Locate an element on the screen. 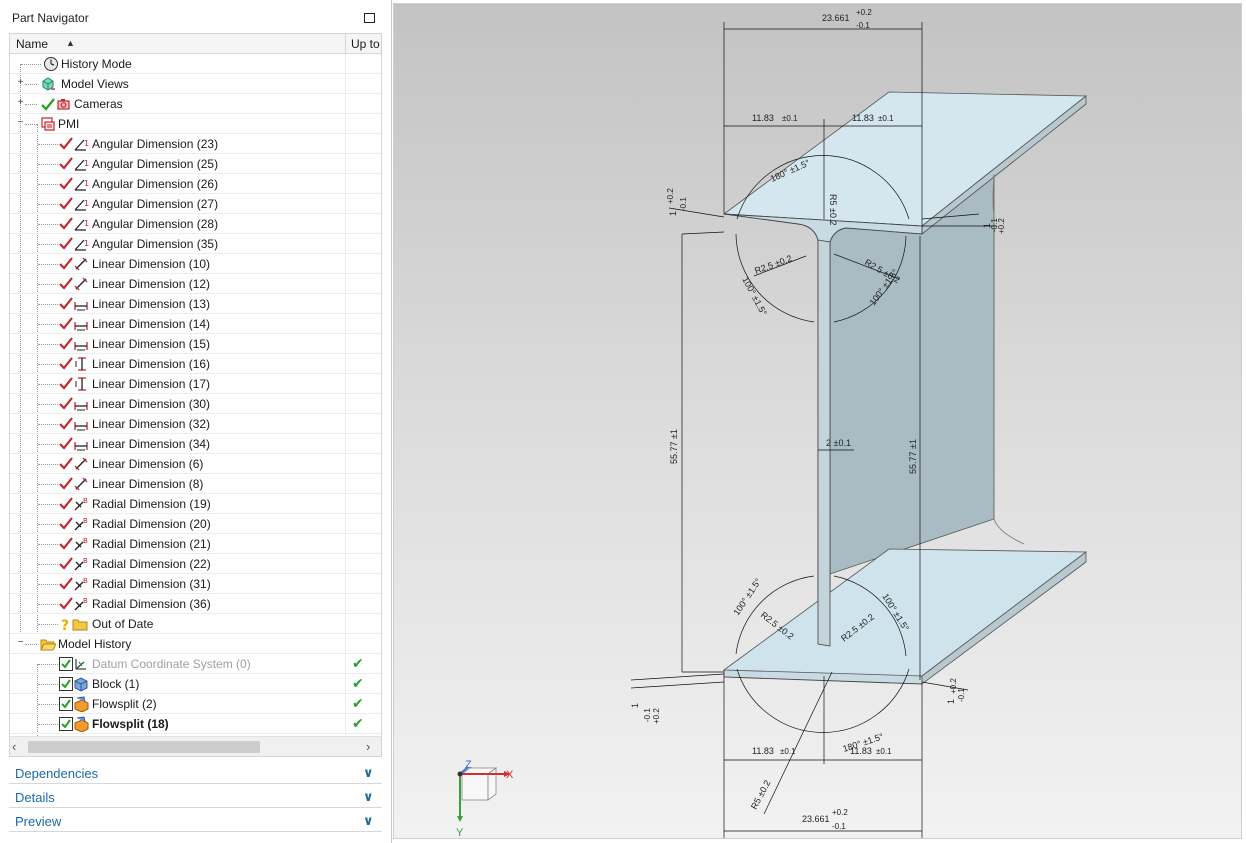 The width and height of the screenshot is (1246, 843). tree-row-pmi: − PMI is located at coordinates (195, 124).